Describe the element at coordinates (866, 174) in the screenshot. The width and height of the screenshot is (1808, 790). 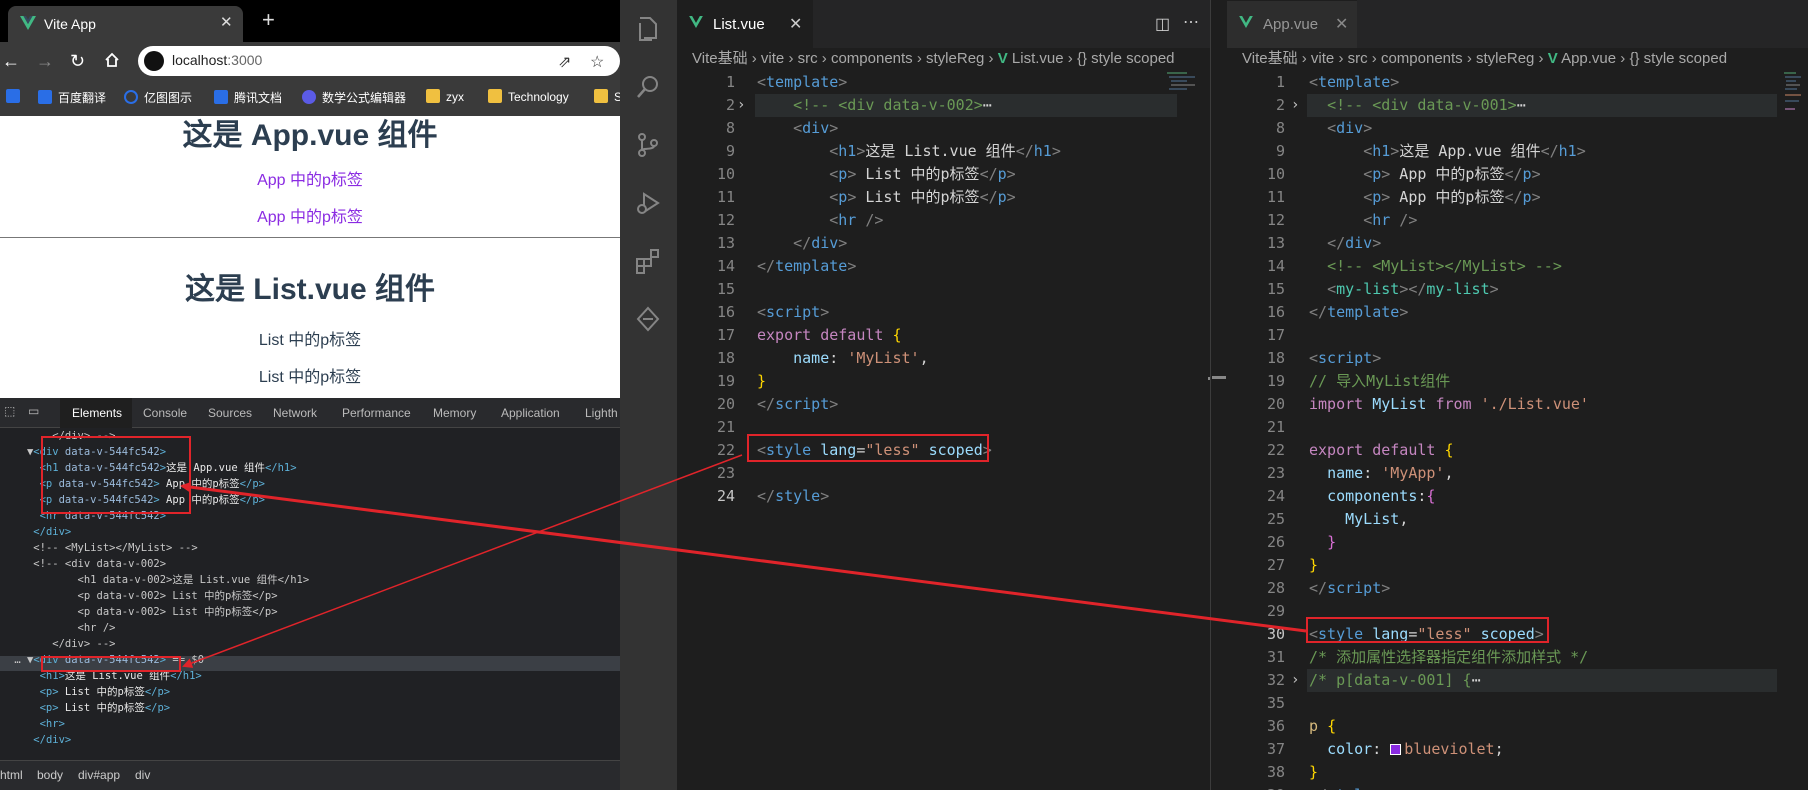
I see `code-line: 10 <p> List 中的p标签</p>` at that location.